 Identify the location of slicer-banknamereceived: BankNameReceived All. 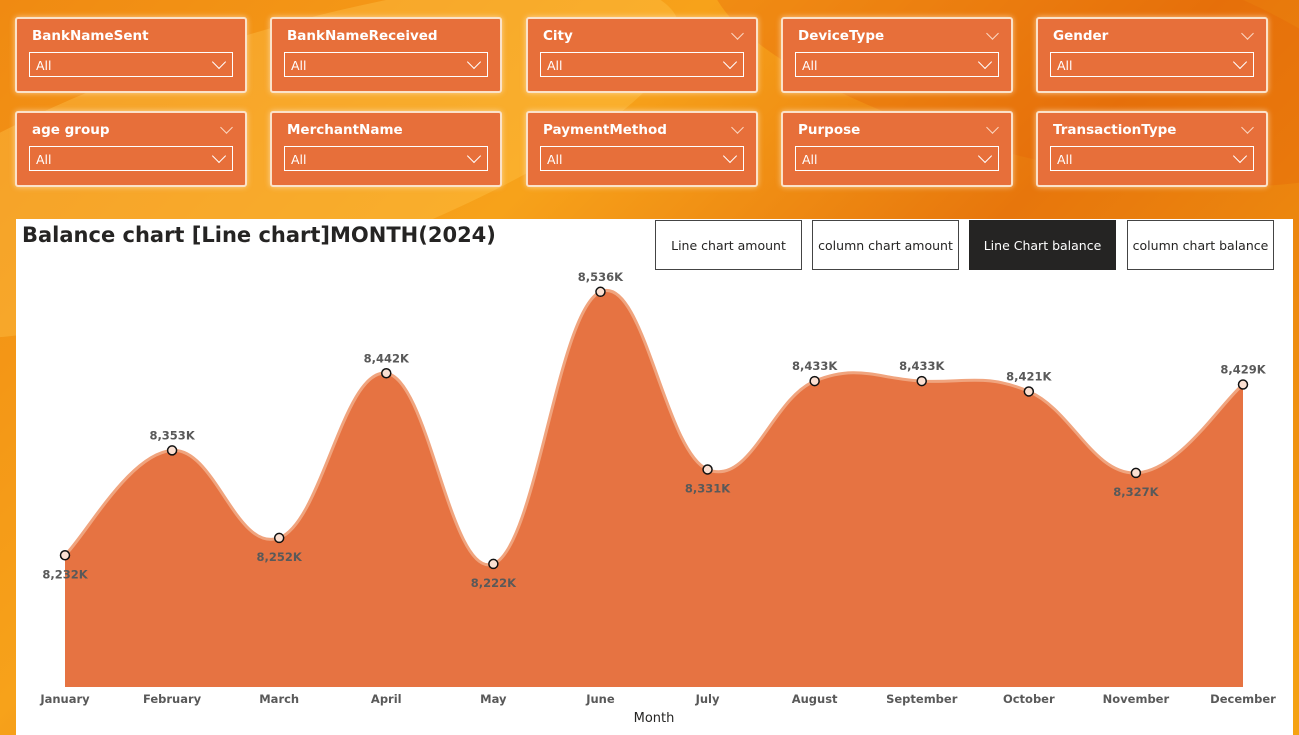
(386, 55).